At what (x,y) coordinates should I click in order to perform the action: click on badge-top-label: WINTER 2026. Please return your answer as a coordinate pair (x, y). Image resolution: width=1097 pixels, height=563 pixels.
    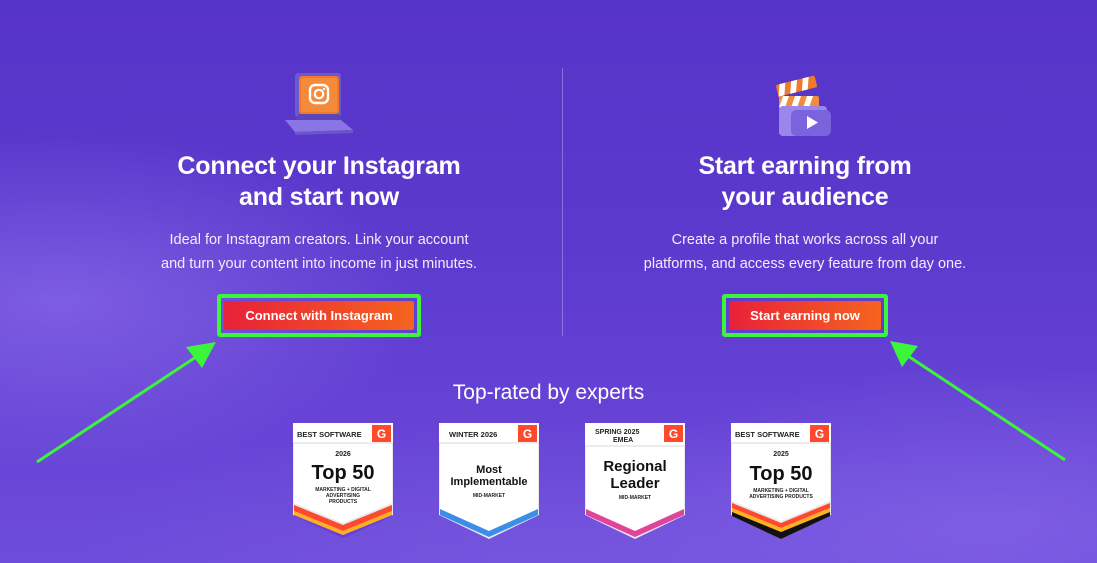
    Looking at the image, I should click on (473, 434).